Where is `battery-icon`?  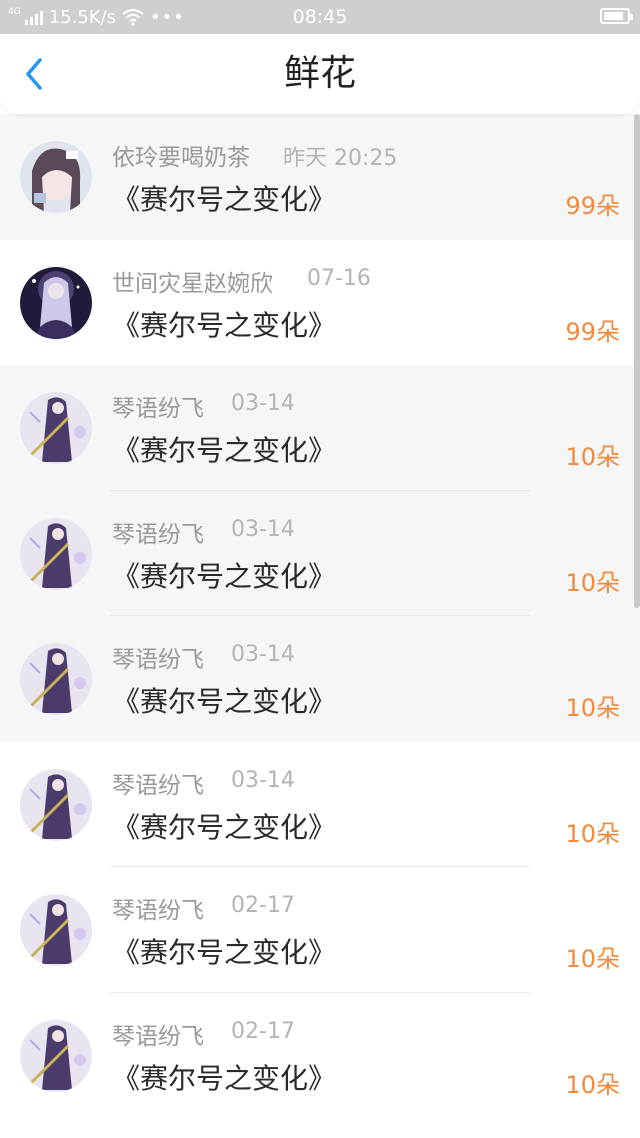 battery-icon is located at coordinates (616, 16).